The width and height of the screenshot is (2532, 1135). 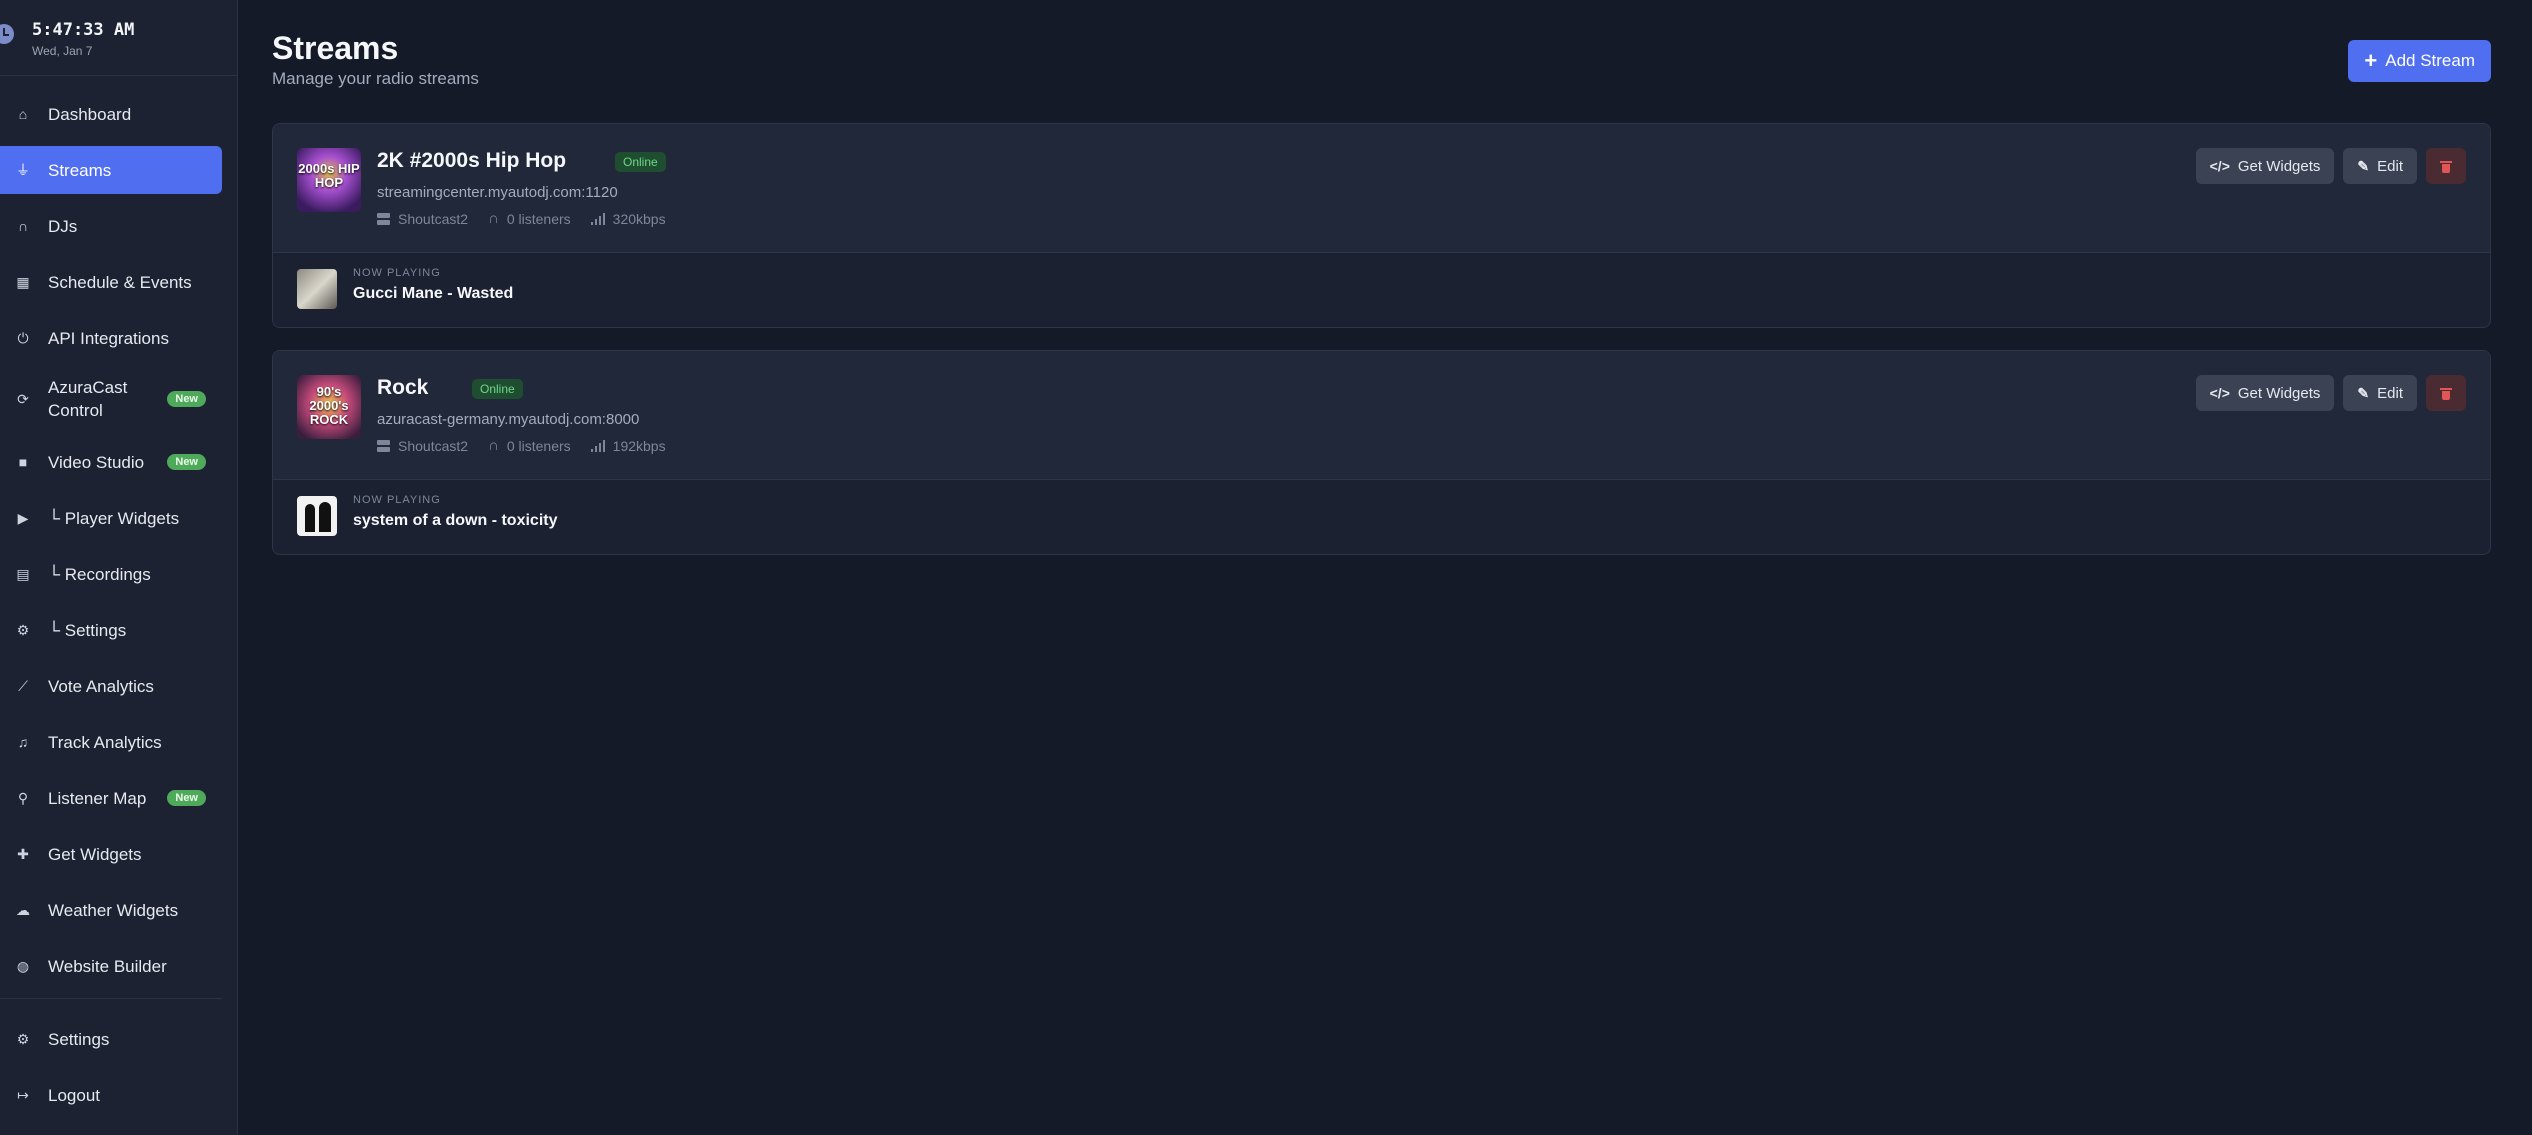 What do you see at coordinates (329, 175) in the screenshot?
I see `cover-text: 2000s HIP HOP` at bounding box center [329, 175].